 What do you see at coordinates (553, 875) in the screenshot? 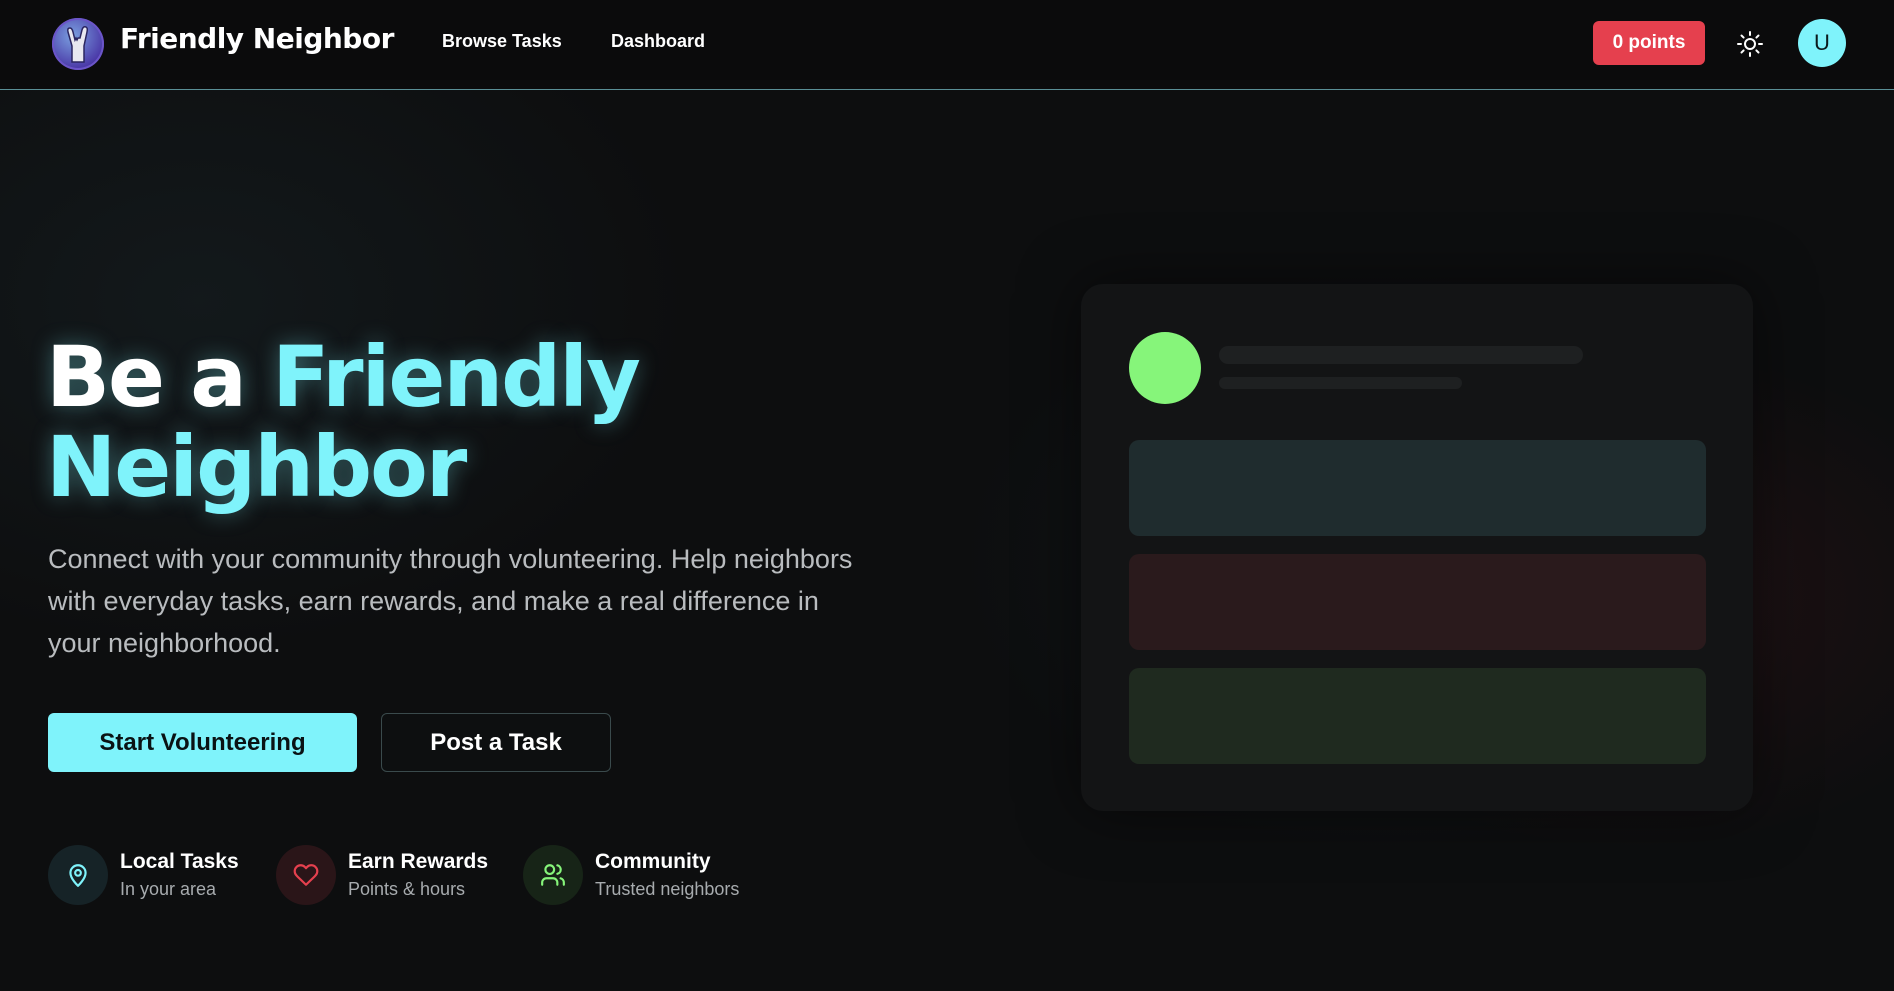
I see `users-icon` at bounding box center [553, 875].